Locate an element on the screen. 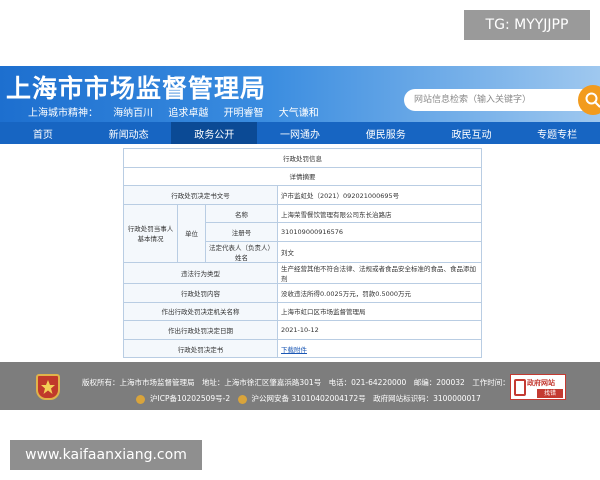 The image size is (600, 480). authority-value: 上海市虹口区市场监督管理局 is located at coordinates (379, 311).